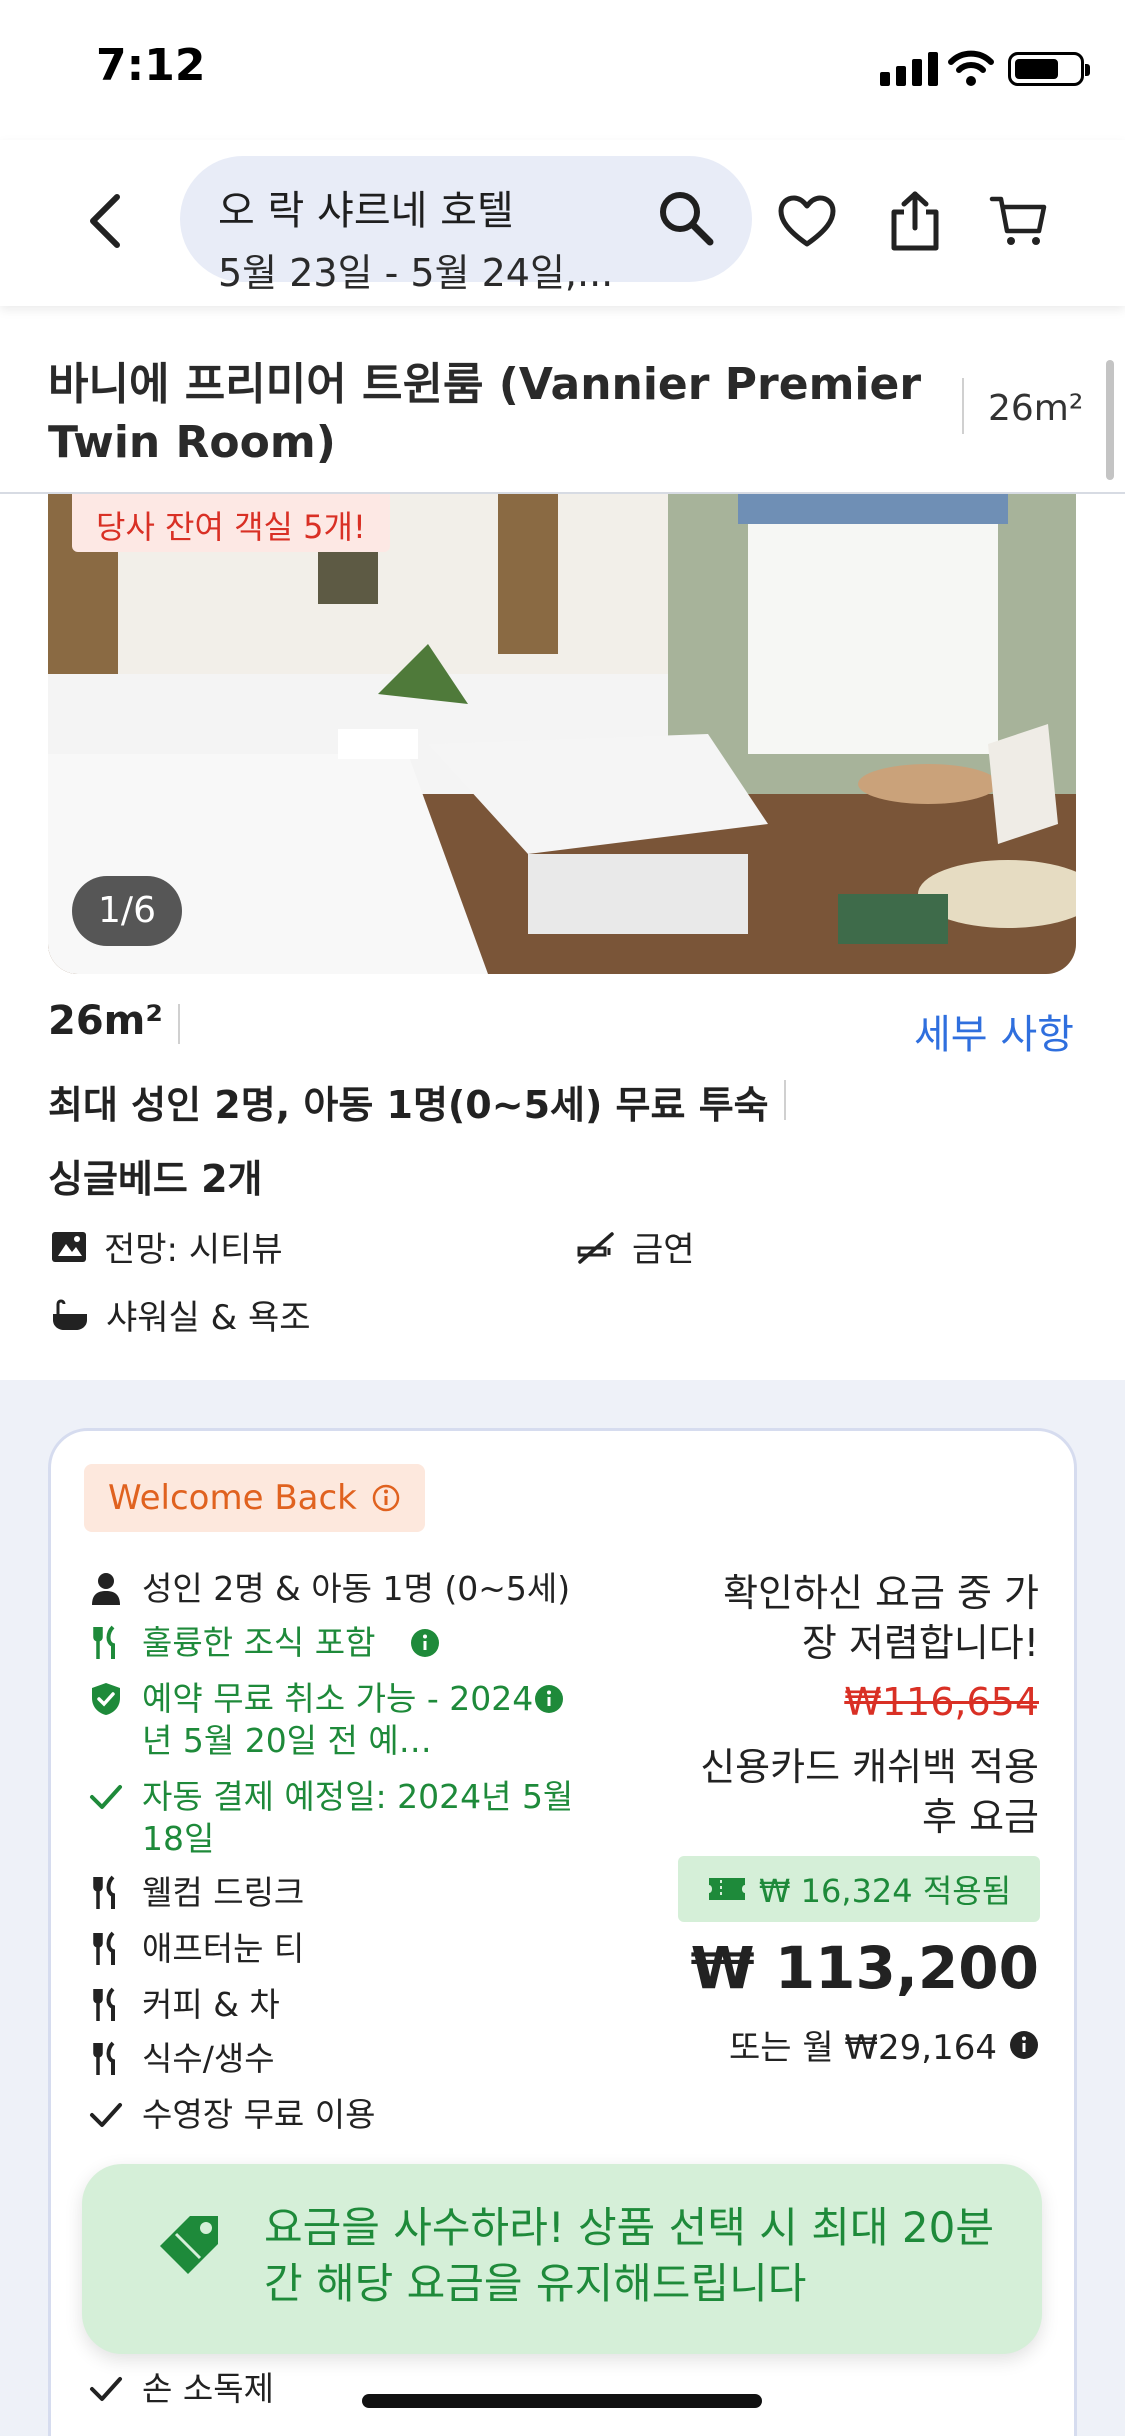  Describe the element at coordinates (595, 1247) in the screenshot. I see `no-smoking-icon` at that location.